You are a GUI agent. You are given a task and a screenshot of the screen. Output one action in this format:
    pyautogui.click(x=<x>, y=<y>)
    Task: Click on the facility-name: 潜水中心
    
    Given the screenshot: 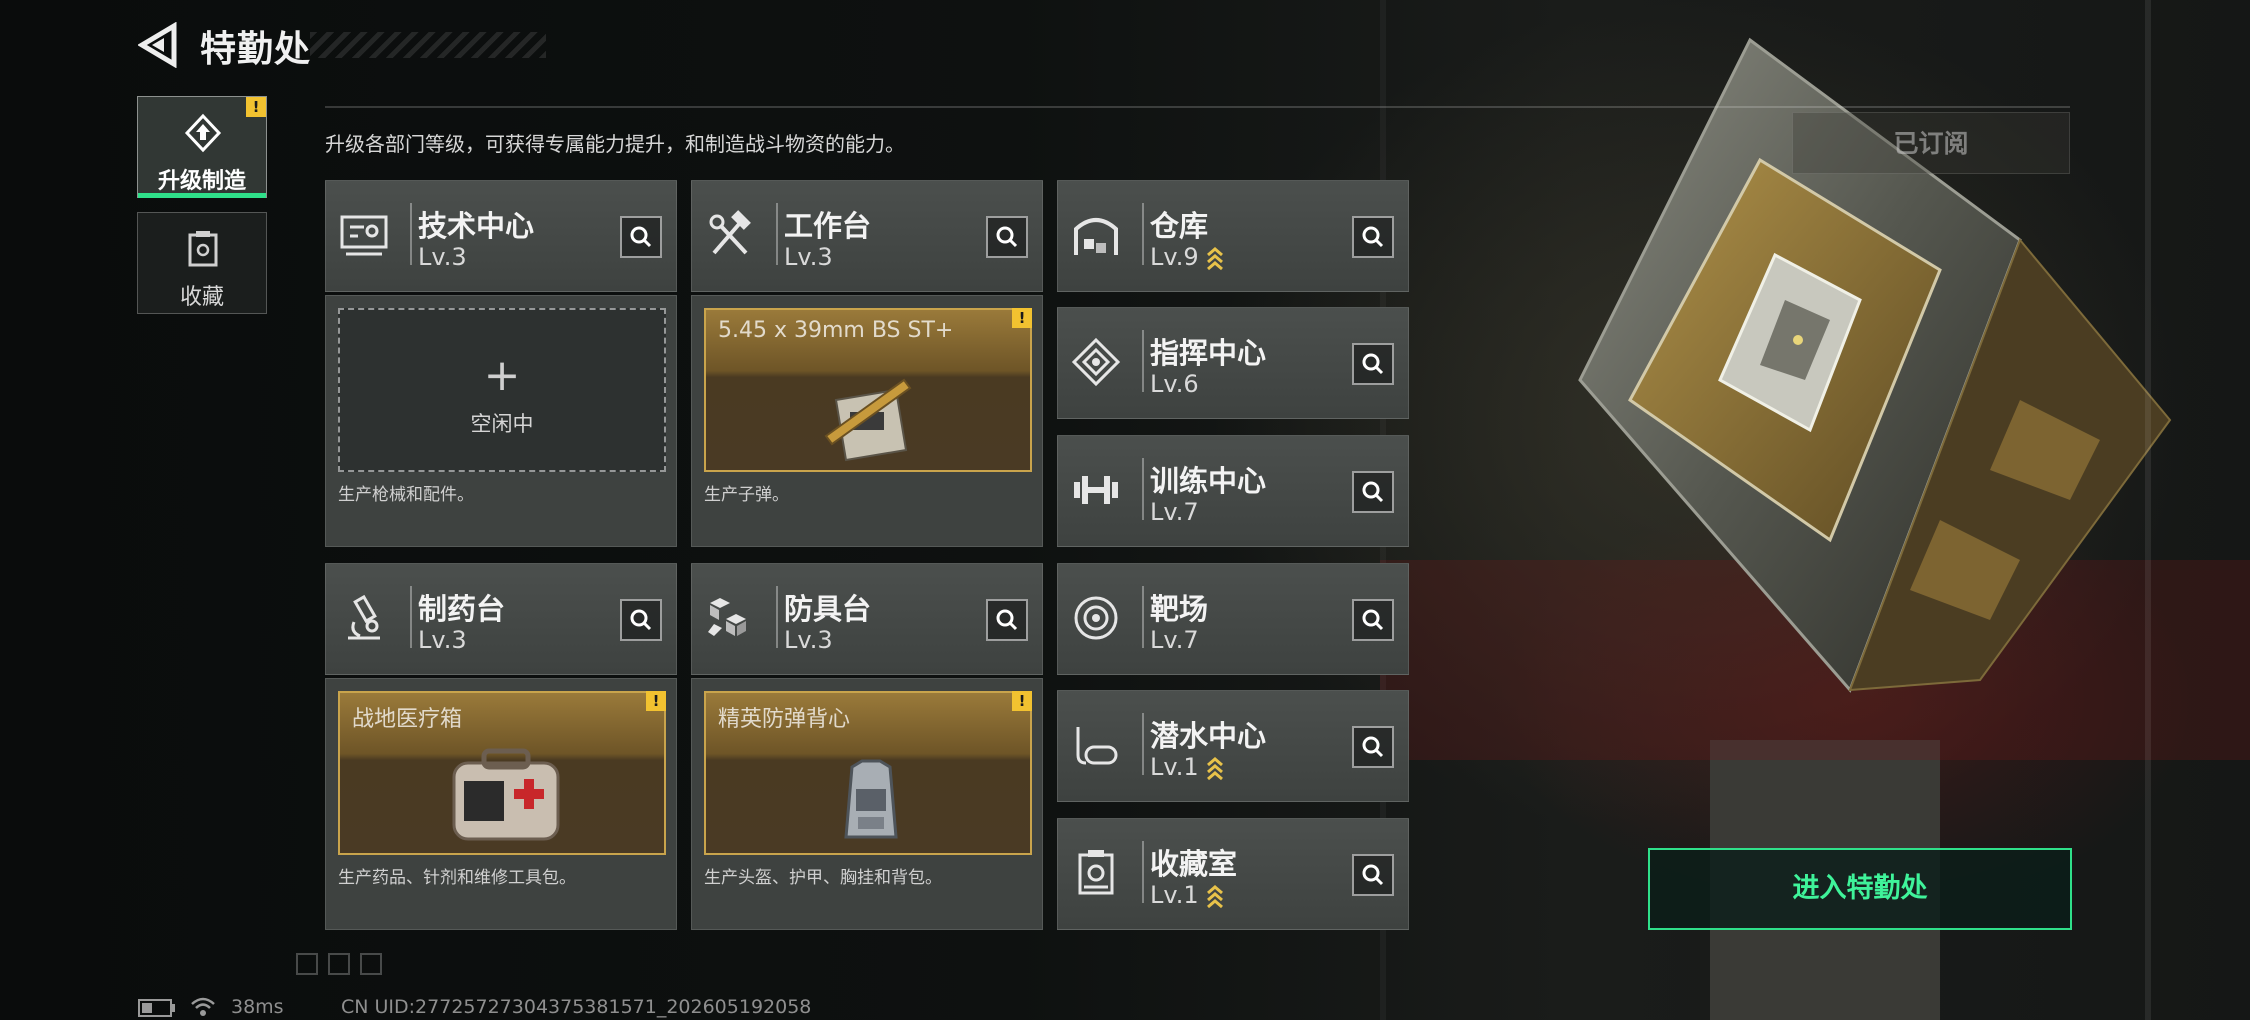 What is the action you would take?
    pyautogui.click(x=1208, y=736)
    